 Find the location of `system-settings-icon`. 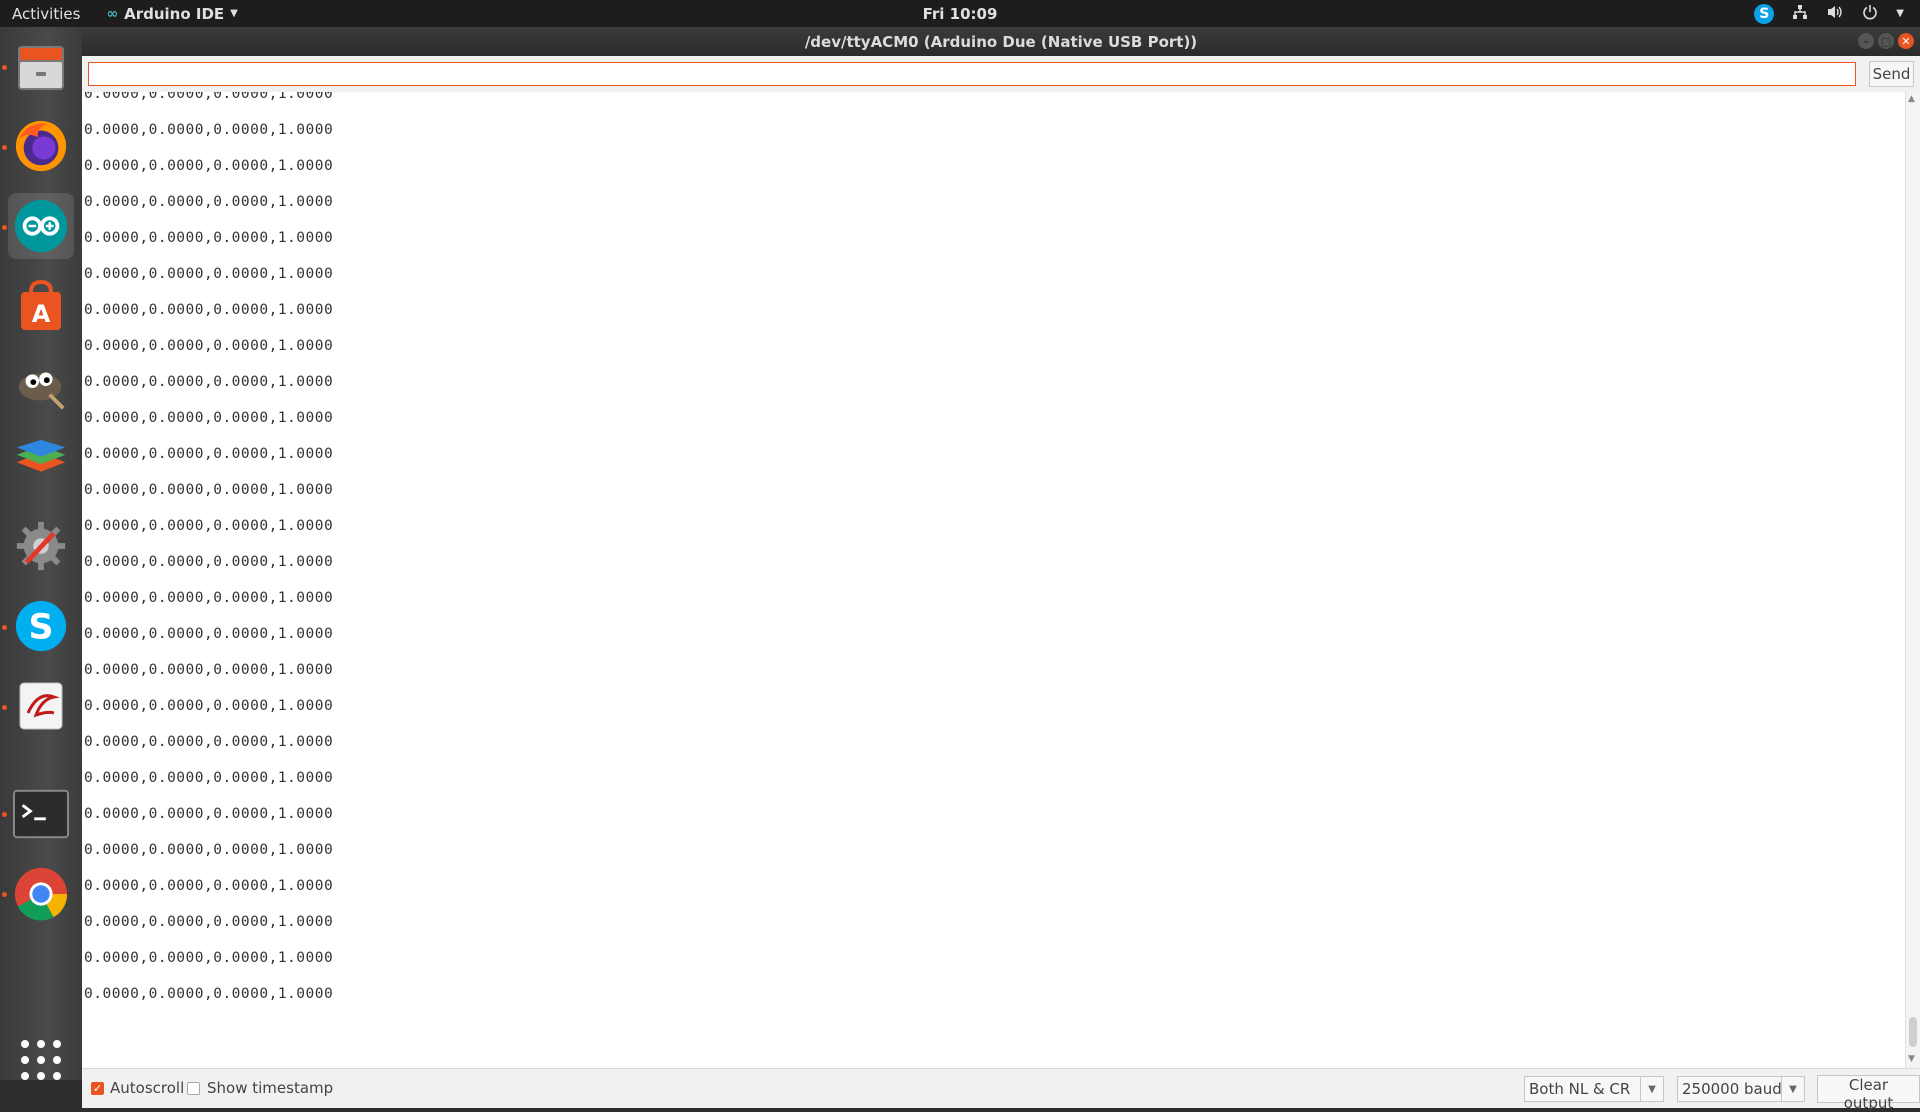

system-settings-icon is located at coordinates (41, 546).